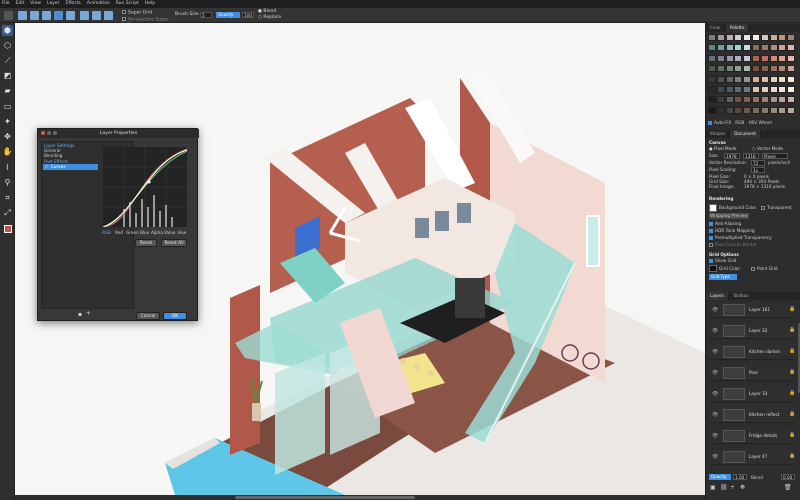 Image resolution: width=800 pixels, height=500 pixels. What do you see at coordinates (717, 296) in the screenshot?
I see `tab-layers: Layers` at bounding box center [717, 296].